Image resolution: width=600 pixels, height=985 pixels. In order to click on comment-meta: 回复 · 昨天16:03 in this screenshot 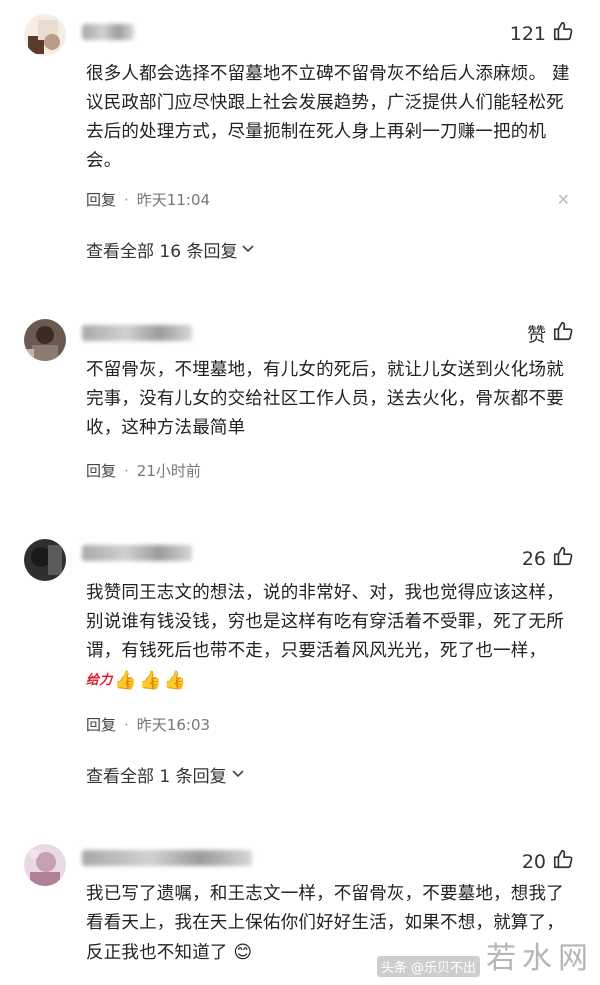, I will do `click(148, 724)`.